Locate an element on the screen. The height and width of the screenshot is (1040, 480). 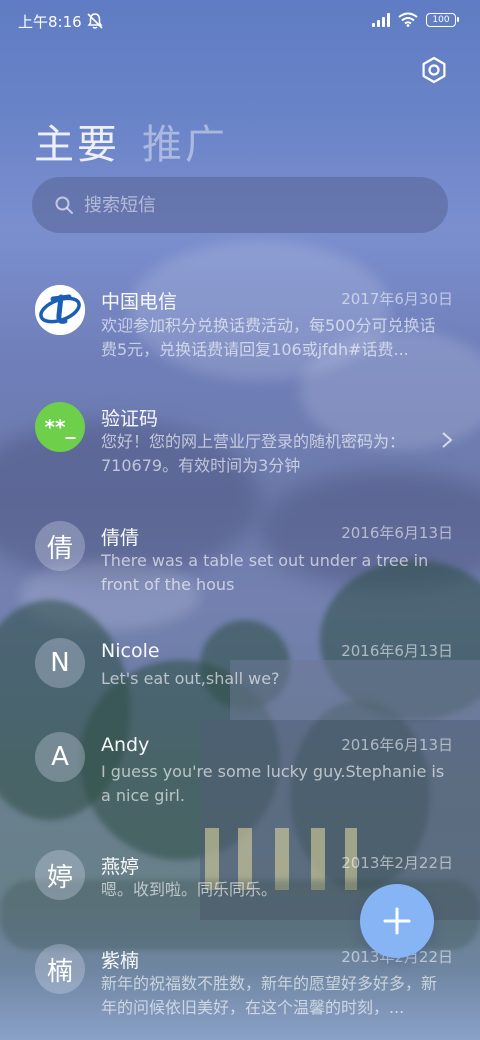
compose-button is located at coordinates (397, 921).